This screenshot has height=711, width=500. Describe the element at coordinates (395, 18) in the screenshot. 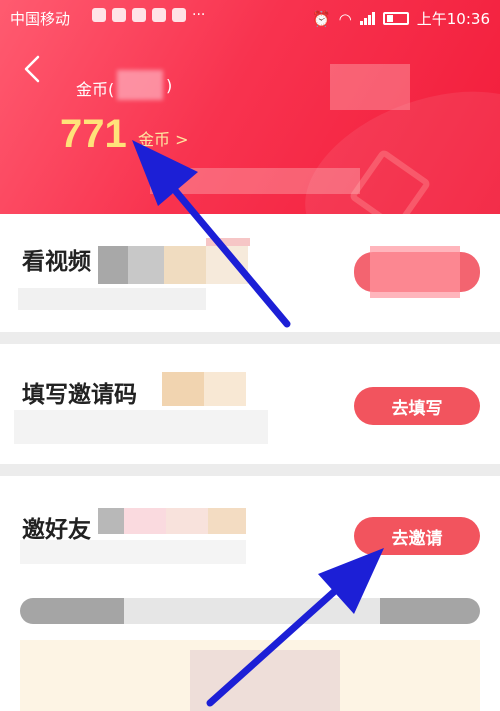

I see `battery-icon` at that location.